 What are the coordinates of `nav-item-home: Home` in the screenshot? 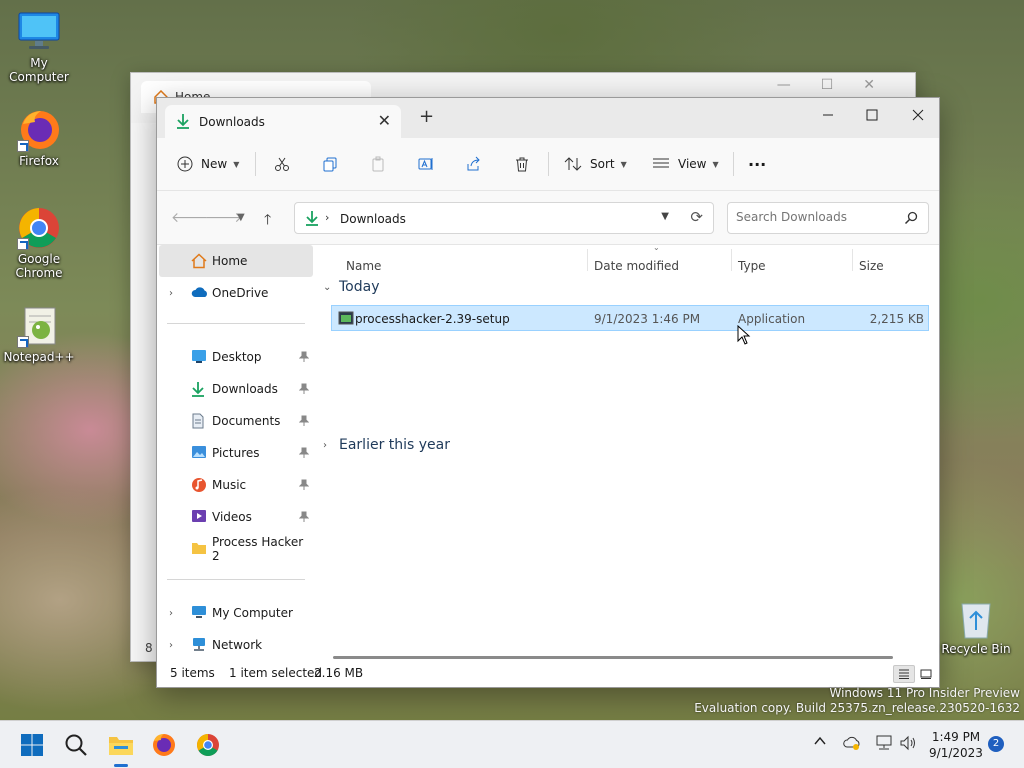 It's located at (236, 261).